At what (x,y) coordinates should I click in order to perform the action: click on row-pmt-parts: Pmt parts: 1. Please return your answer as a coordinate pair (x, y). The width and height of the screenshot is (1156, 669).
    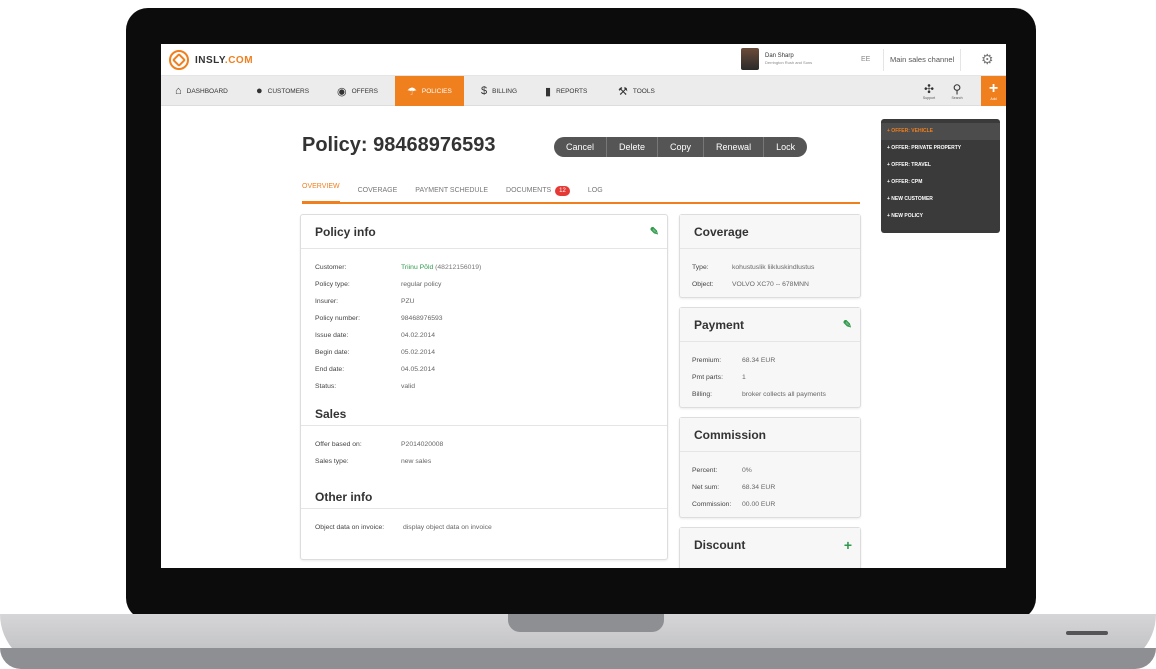
    Looking at the image, I should click on (719, 377).